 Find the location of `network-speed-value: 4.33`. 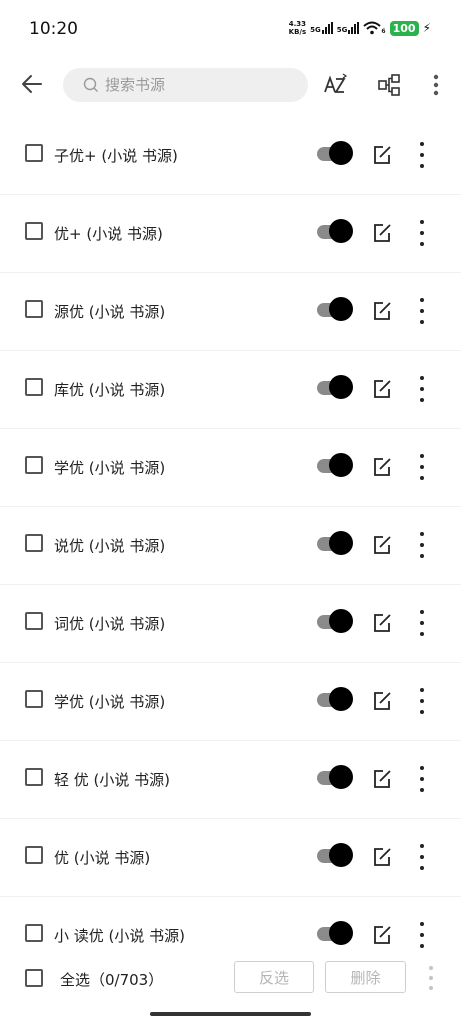

network-speed-value: 4.33 is located at coordinates (297, 24).